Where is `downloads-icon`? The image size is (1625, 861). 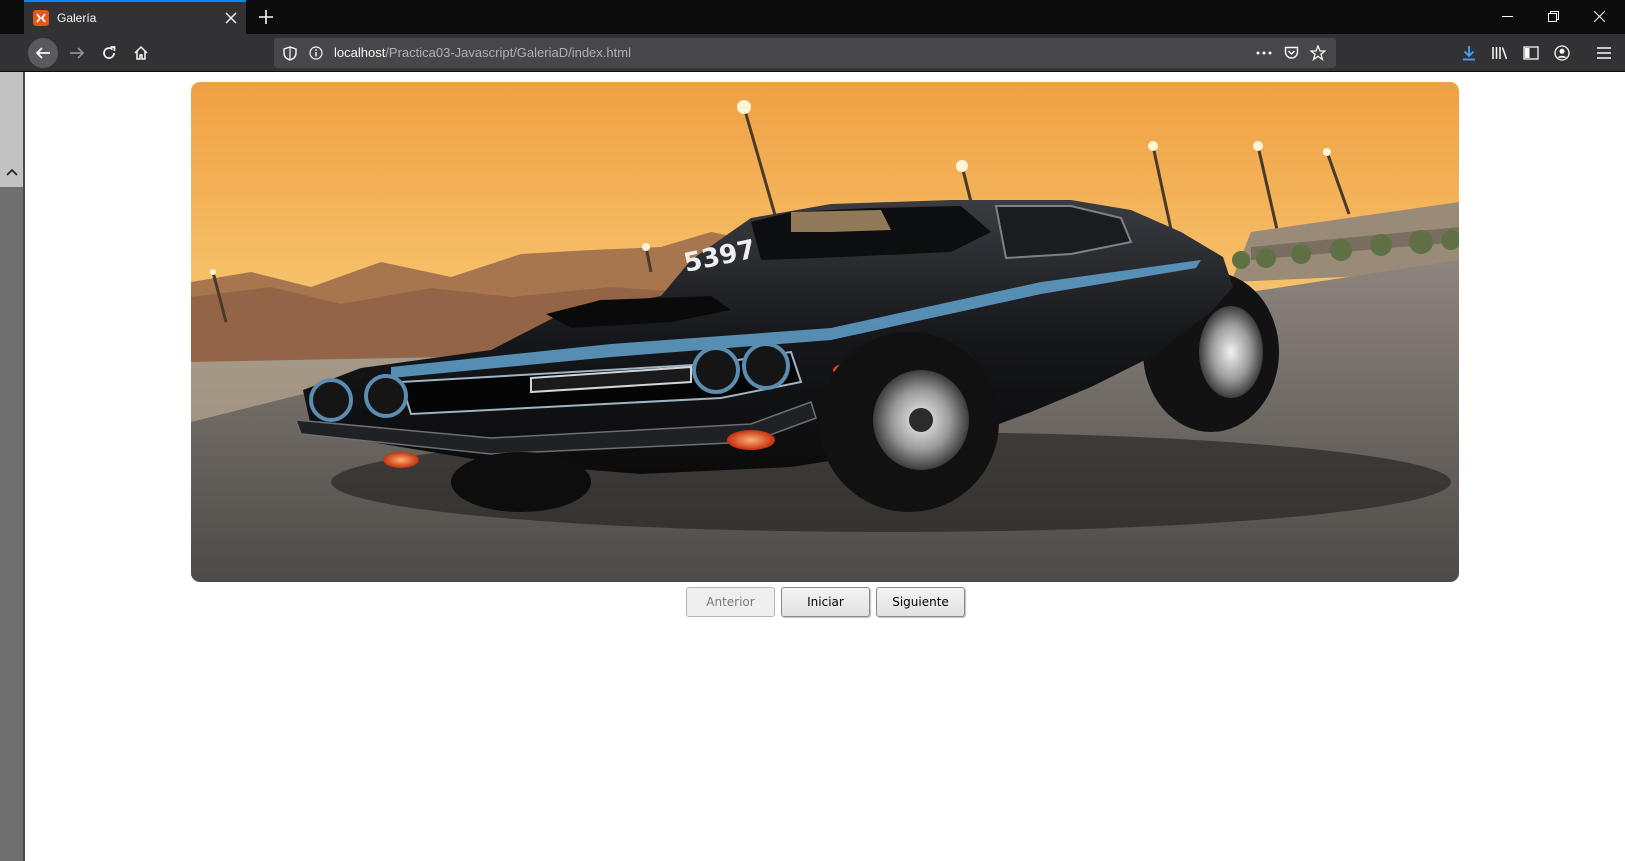 downloads-icon is located at coordinates (1469, 53).